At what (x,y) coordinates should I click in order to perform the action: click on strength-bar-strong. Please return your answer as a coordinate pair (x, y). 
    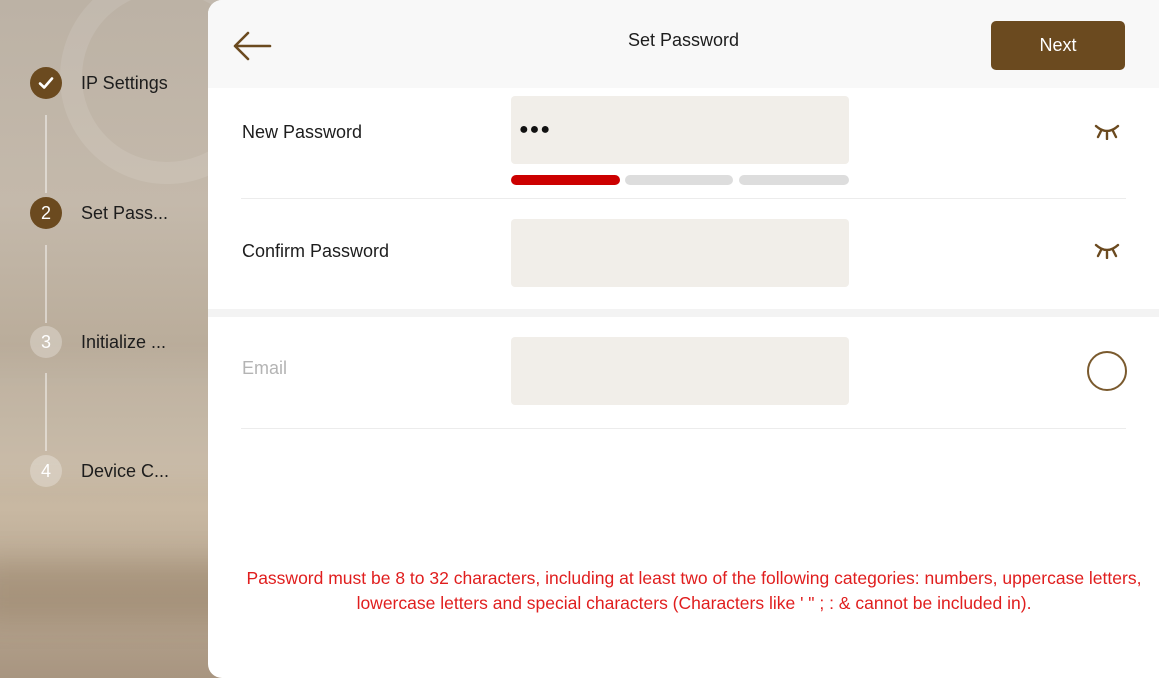
    Looking at the image, I should click on (794, 180).